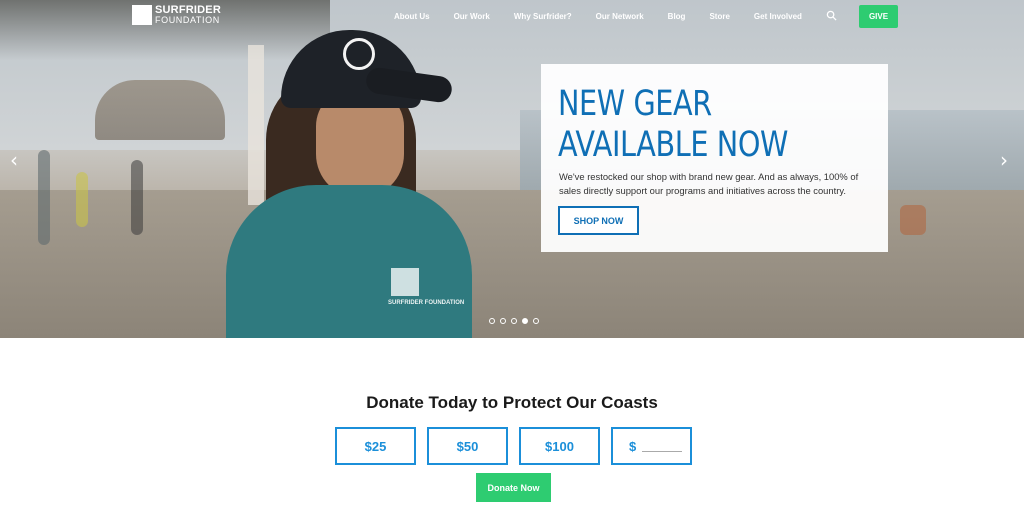 The width and height of the screenshot is (1024, 510). Describe the element at coordinates (633, 446) in the screenshot. I see `currency-prefix: $` at that location.